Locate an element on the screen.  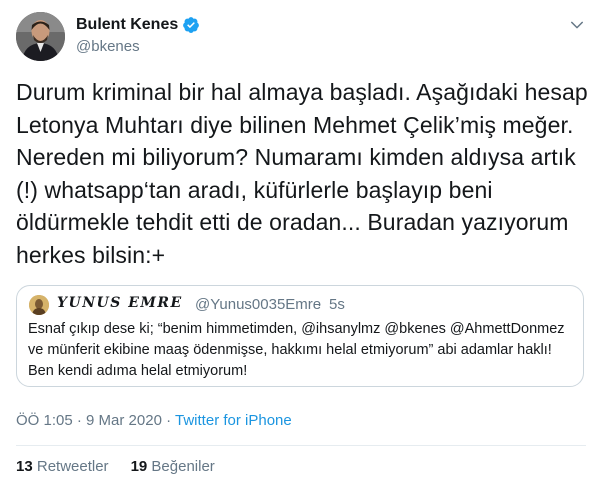
quoted-avatar-image is located at coordinates (39, 305).